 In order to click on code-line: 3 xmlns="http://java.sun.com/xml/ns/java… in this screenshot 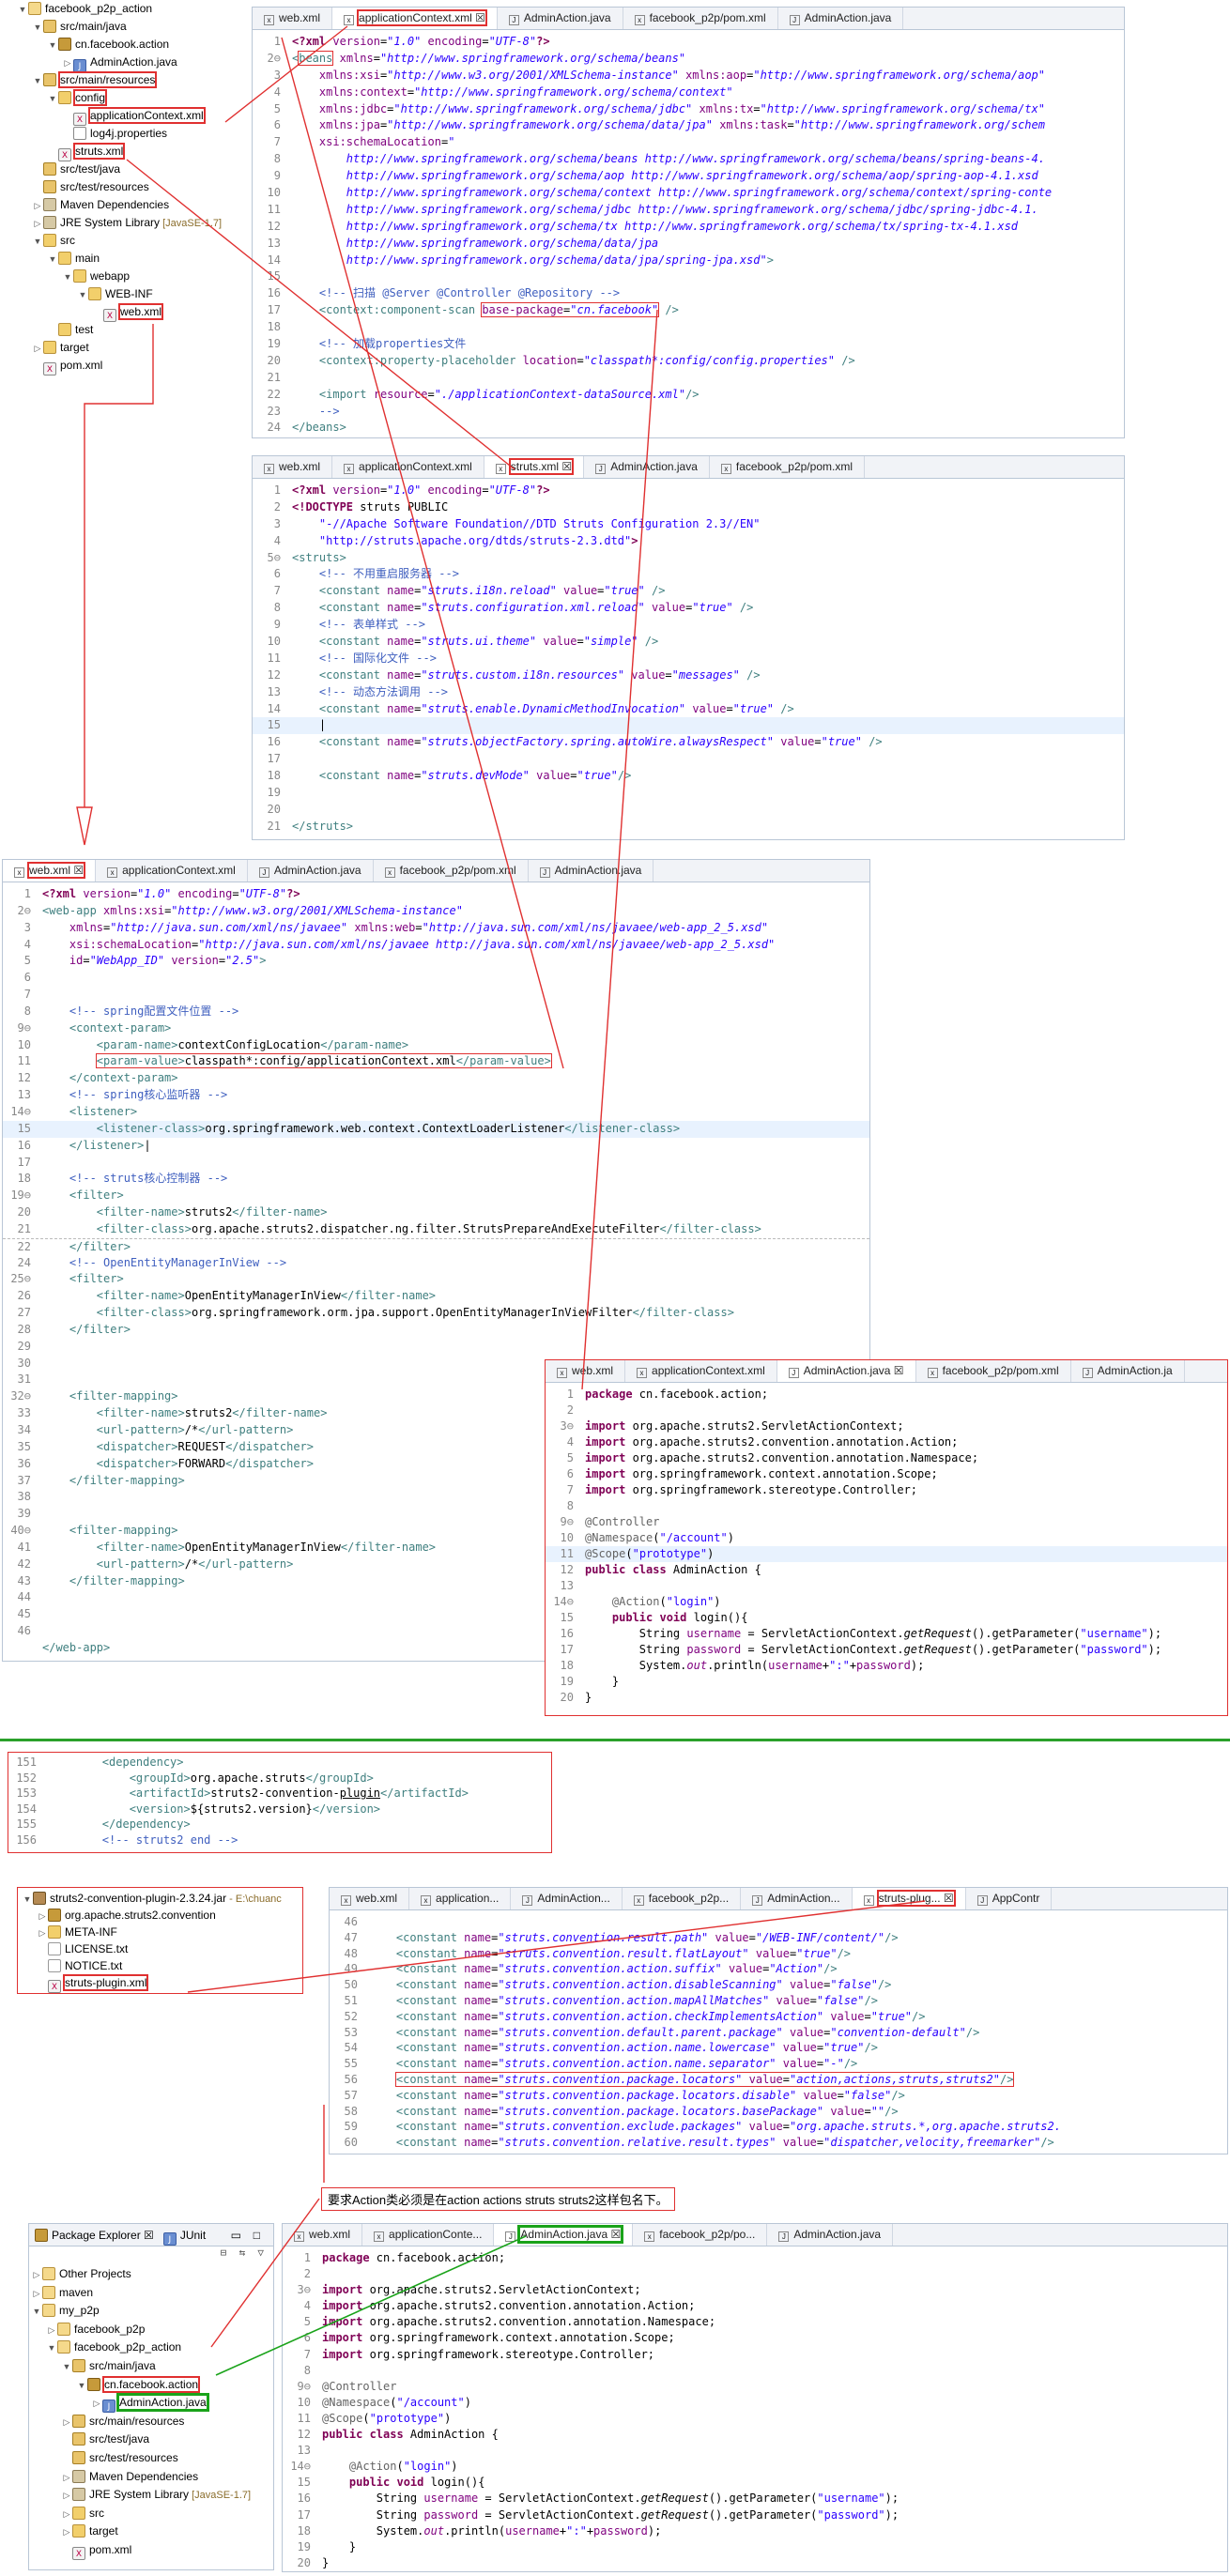, I will do `click(436, 929)`.